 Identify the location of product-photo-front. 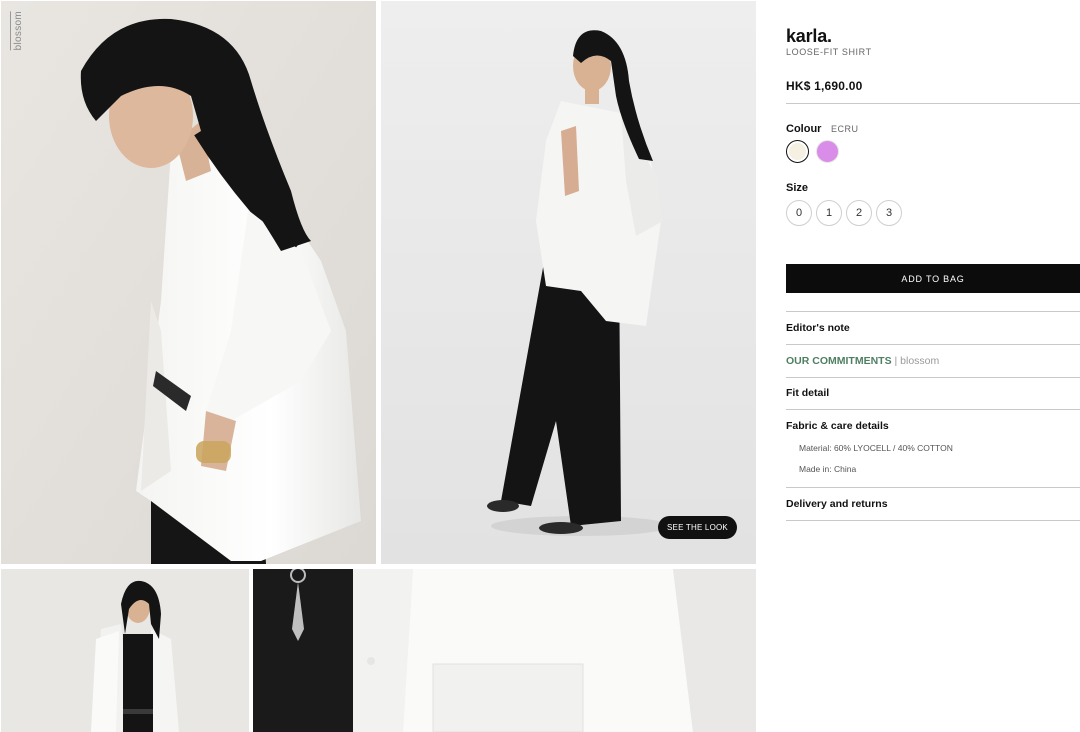
(125, 650).